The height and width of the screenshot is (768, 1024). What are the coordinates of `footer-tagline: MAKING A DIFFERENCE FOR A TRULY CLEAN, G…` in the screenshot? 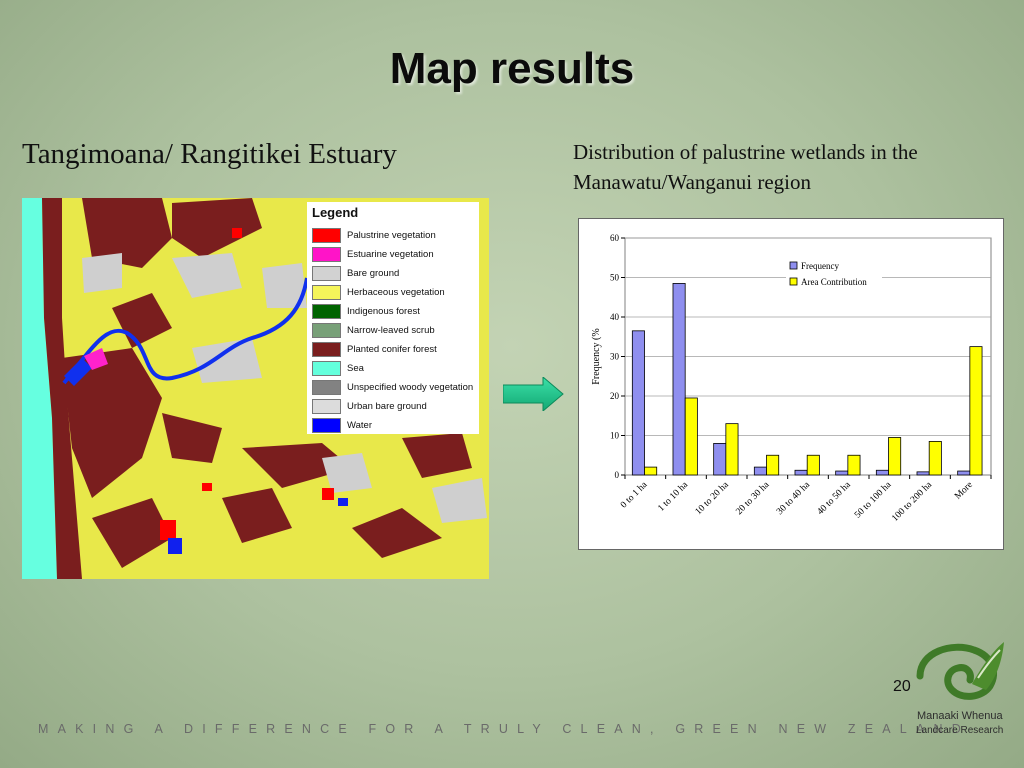 It's located at (504, 729).